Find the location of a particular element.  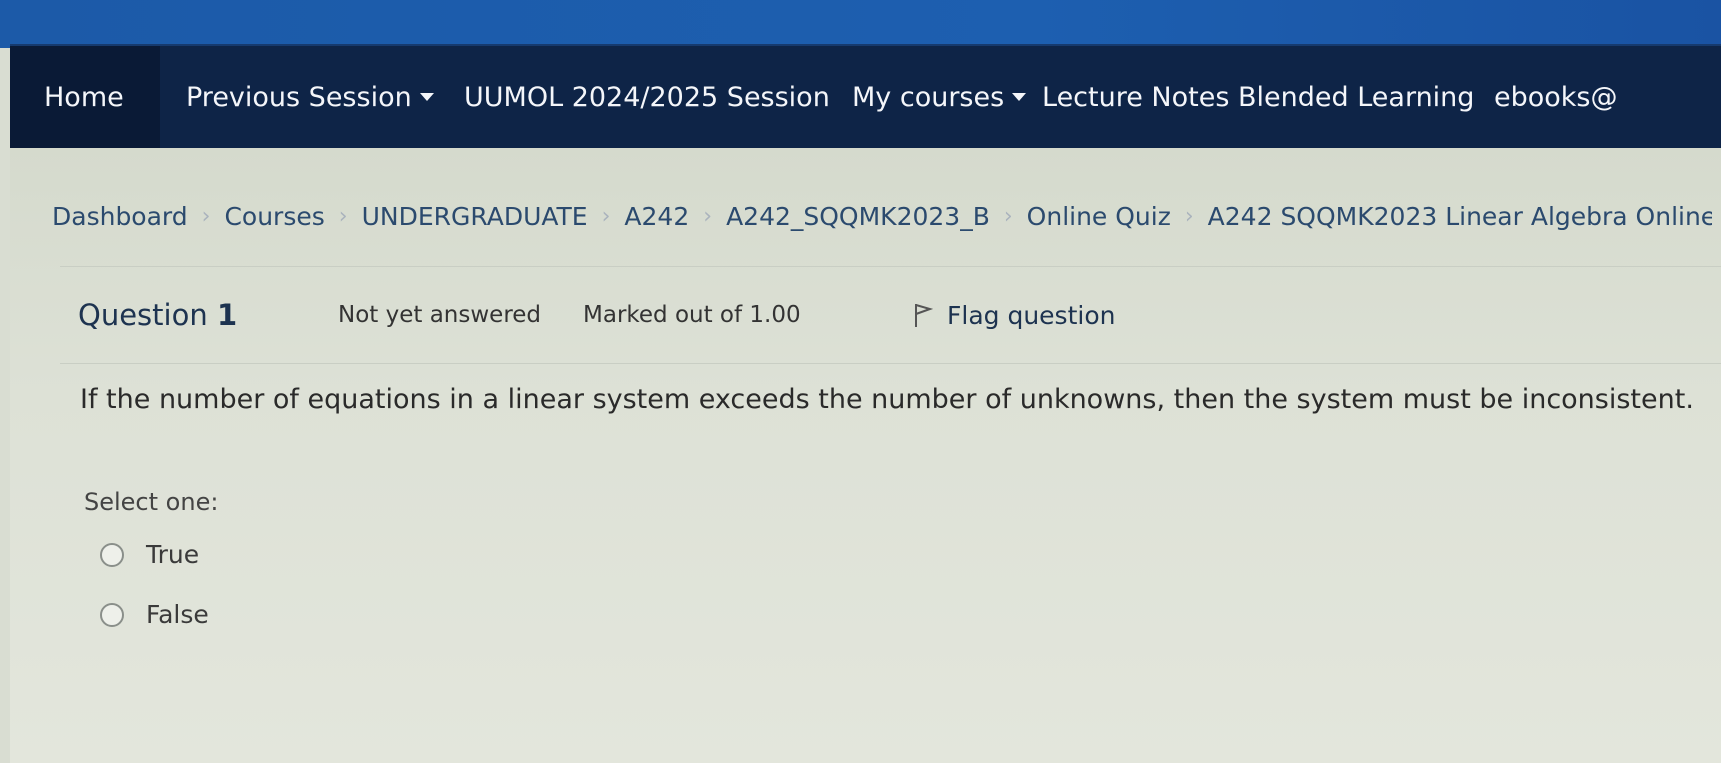

answer-option-true-label: True is located at coordinates (173, 554).